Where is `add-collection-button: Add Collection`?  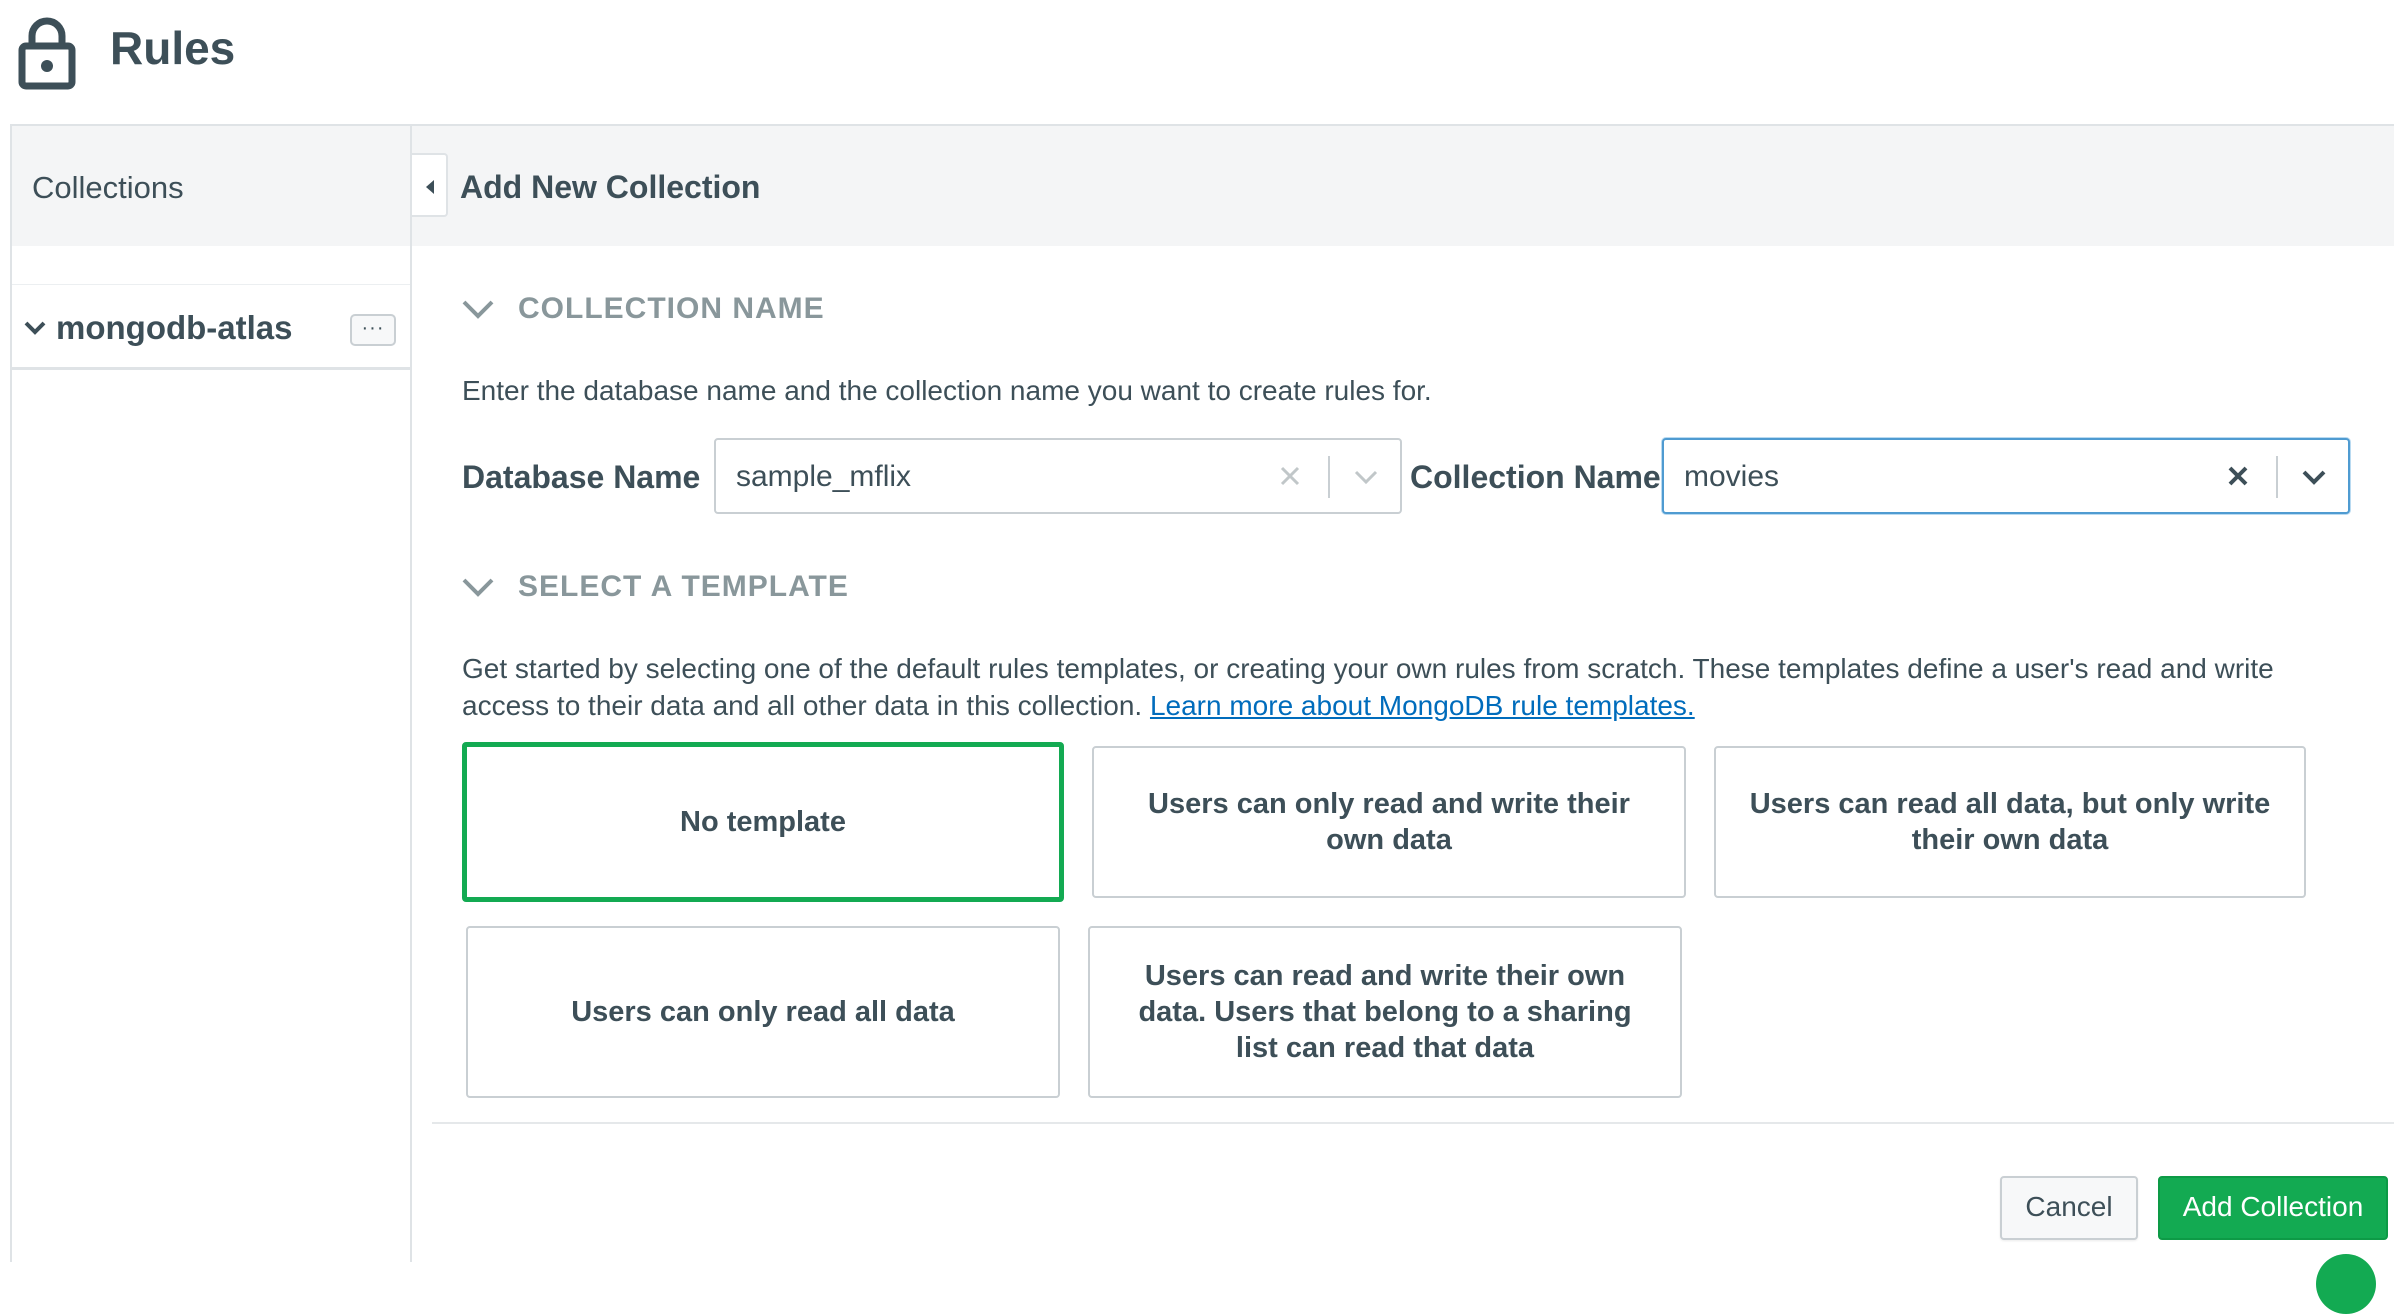
add-collection-button: Add Collection is located at coordinates (2273, 1208).